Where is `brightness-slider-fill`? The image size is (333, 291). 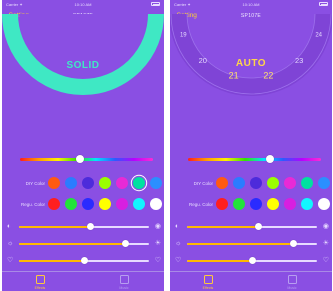
brightness-slider-fill is located at coordinates (72, 243).